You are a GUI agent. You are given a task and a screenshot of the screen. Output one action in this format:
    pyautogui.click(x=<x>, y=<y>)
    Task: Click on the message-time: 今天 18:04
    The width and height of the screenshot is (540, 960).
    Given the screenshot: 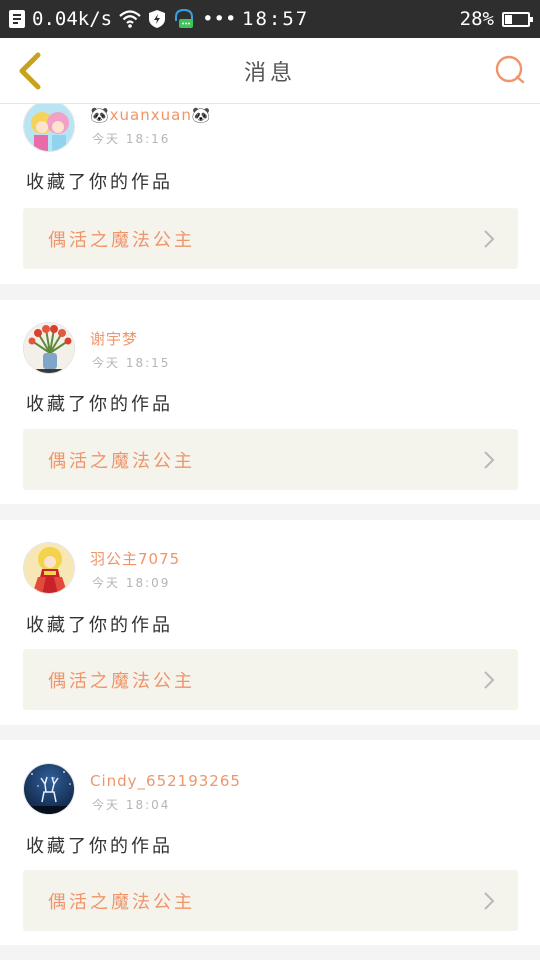 What is the action you would take?
    pyautogui.click(x=131, y=805)
    